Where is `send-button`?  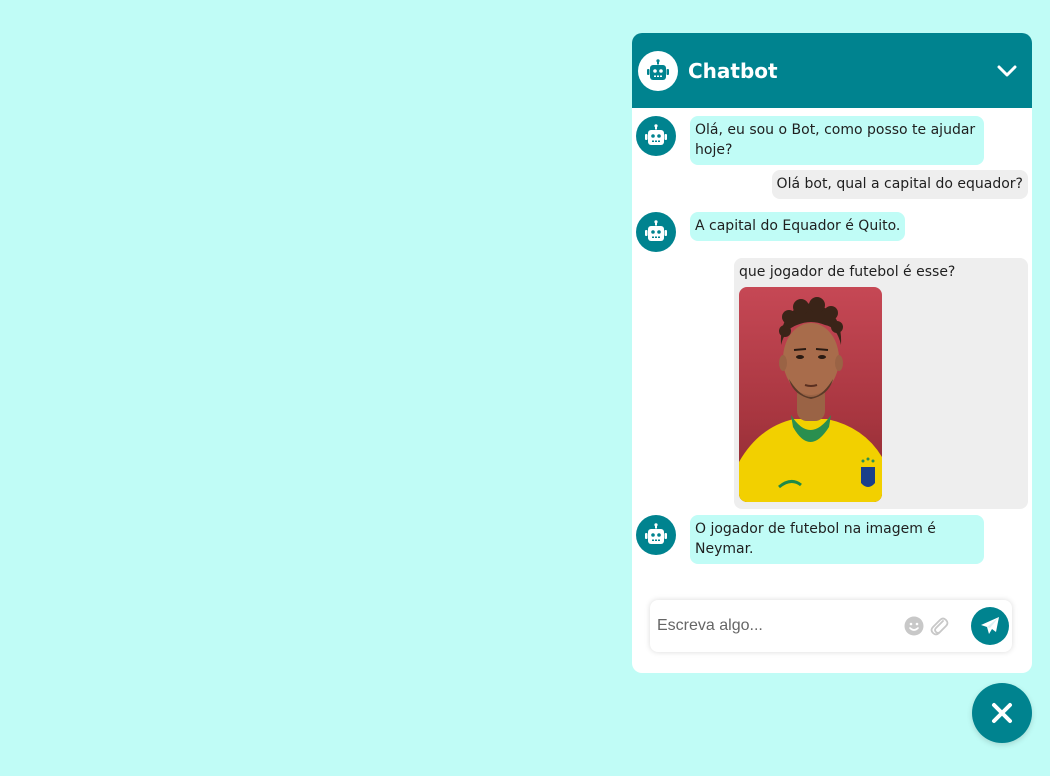 send-button is located at coordinates (990, 626).